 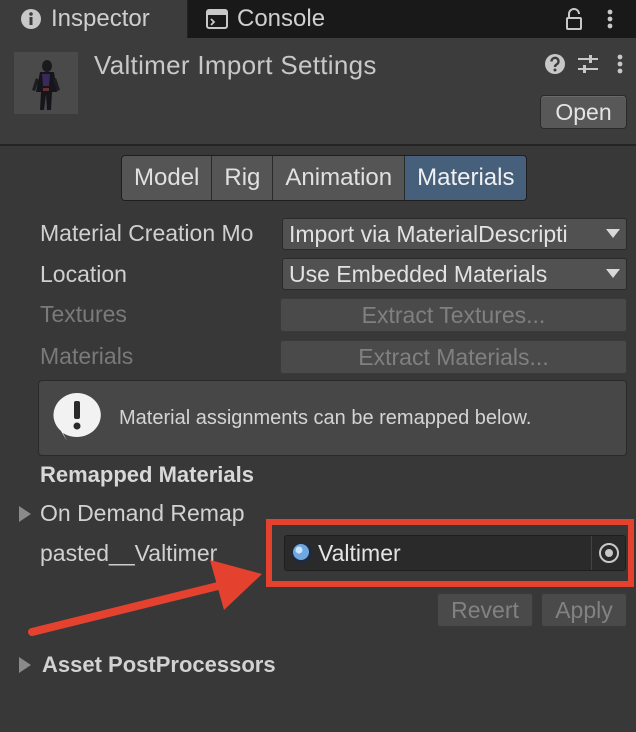 What do you see at coordinates (83, 314) in the screenshot?
I see `textures-label: Textures` at bounding box center [83, 314].